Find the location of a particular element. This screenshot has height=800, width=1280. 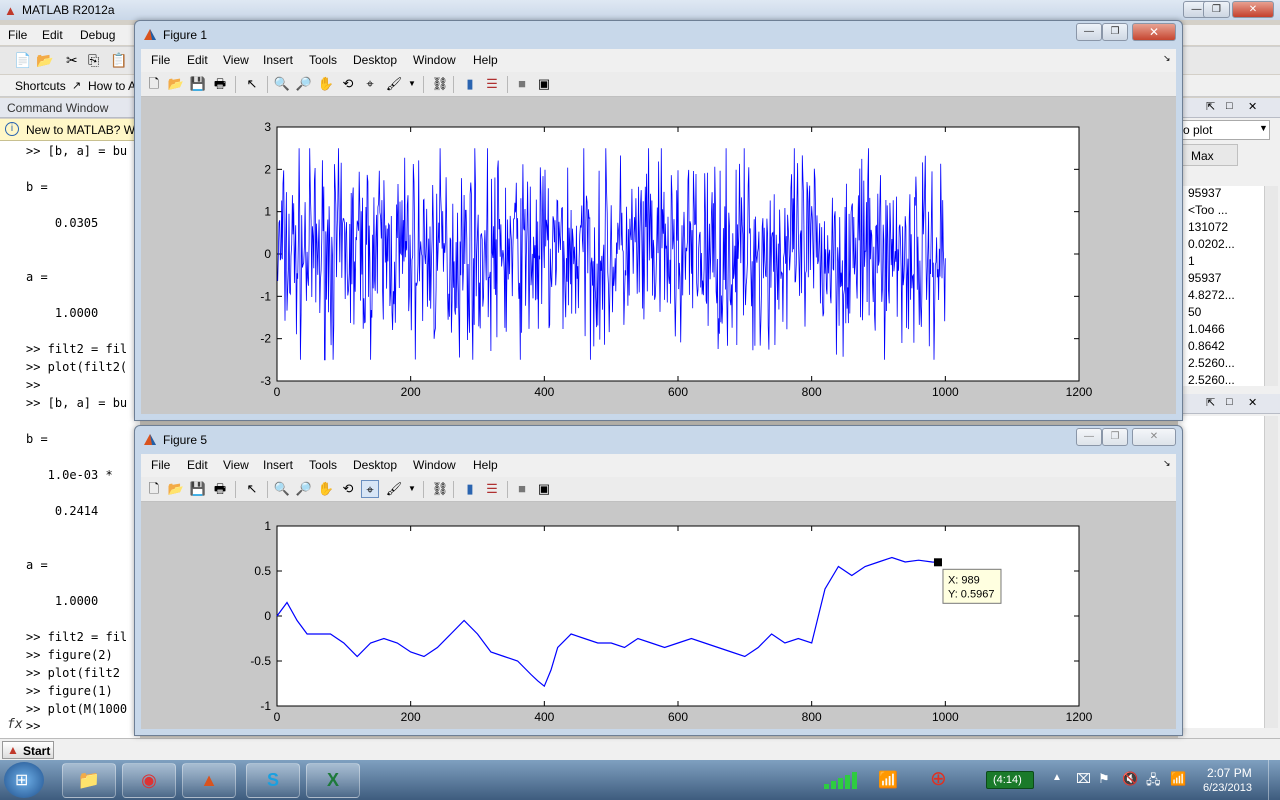

paste-icon: 📋 is located at coordinates (118, 60).